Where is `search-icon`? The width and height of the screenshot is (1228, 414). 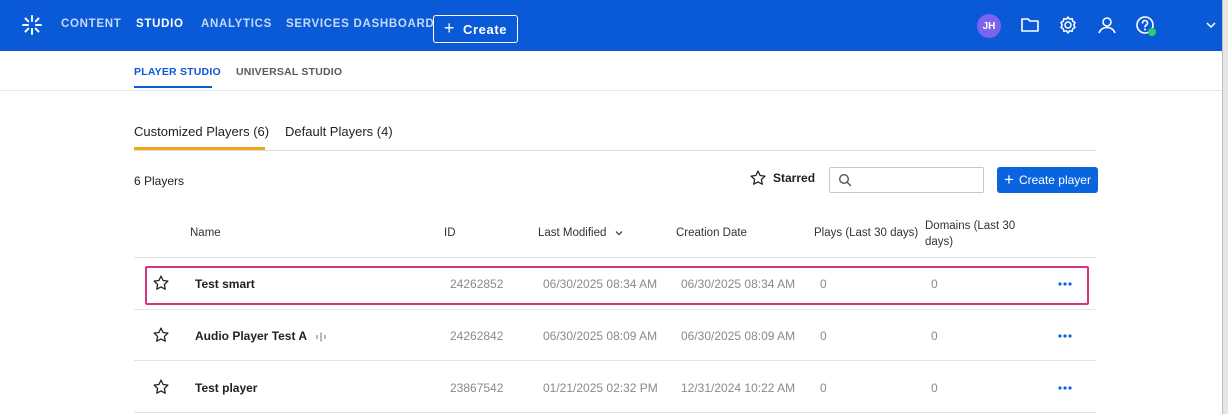
search-icon is located at coordinates (845, 180).